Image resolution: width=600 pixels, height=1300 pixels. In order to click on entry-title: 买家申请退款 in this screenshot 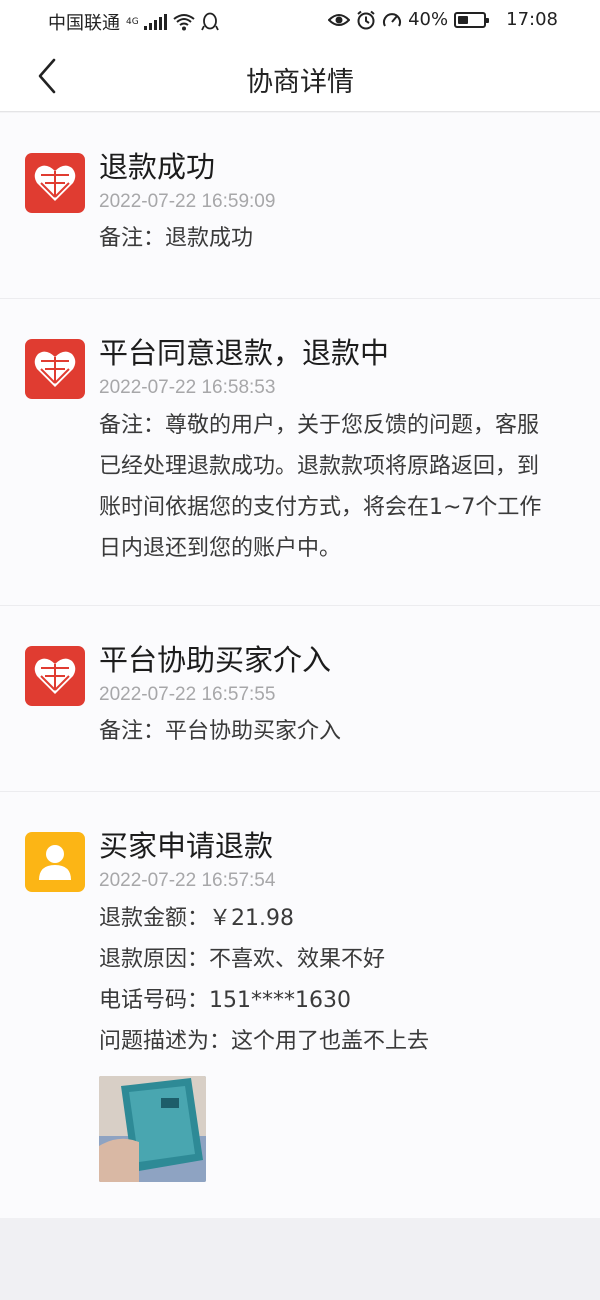, I will do `click(186, 846)`.